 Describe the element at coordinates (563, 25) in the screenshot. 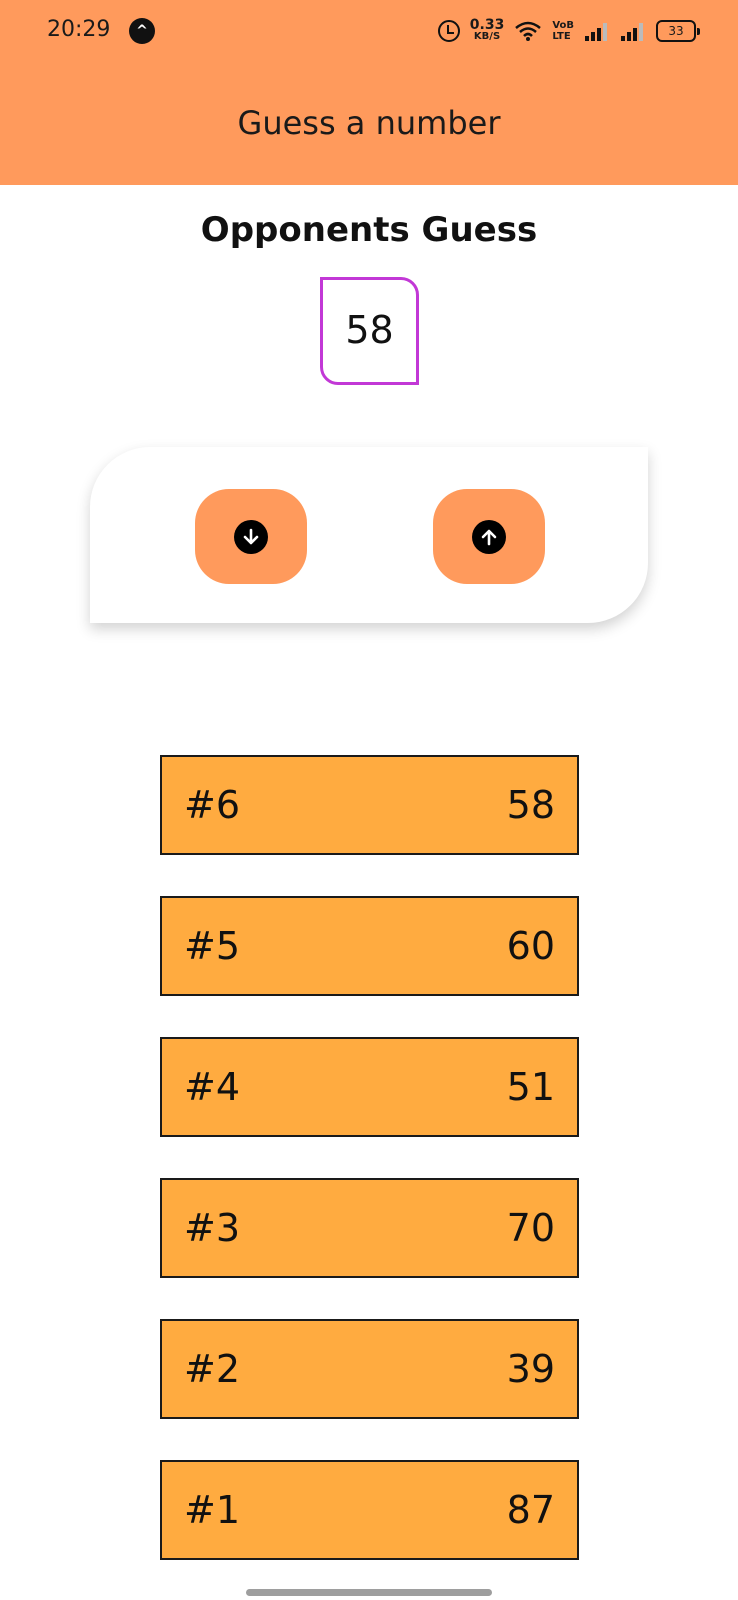

I see `volte-line1: VoB` at that location.